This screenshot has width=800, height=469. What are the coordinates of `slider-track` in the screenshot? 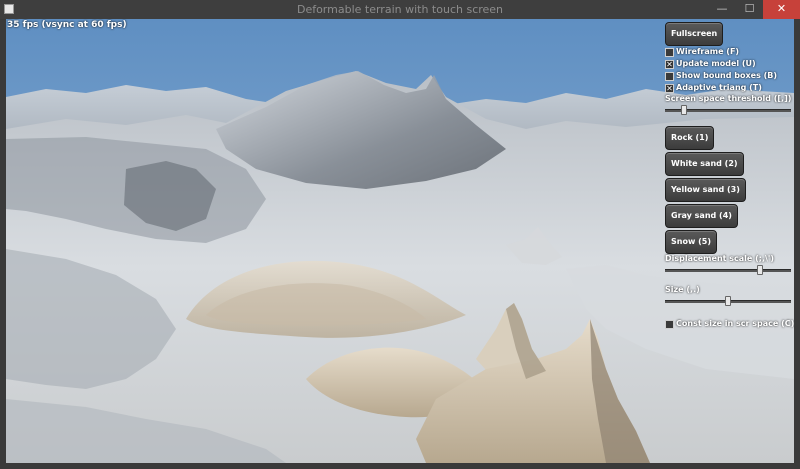 It's located at (728, 270).